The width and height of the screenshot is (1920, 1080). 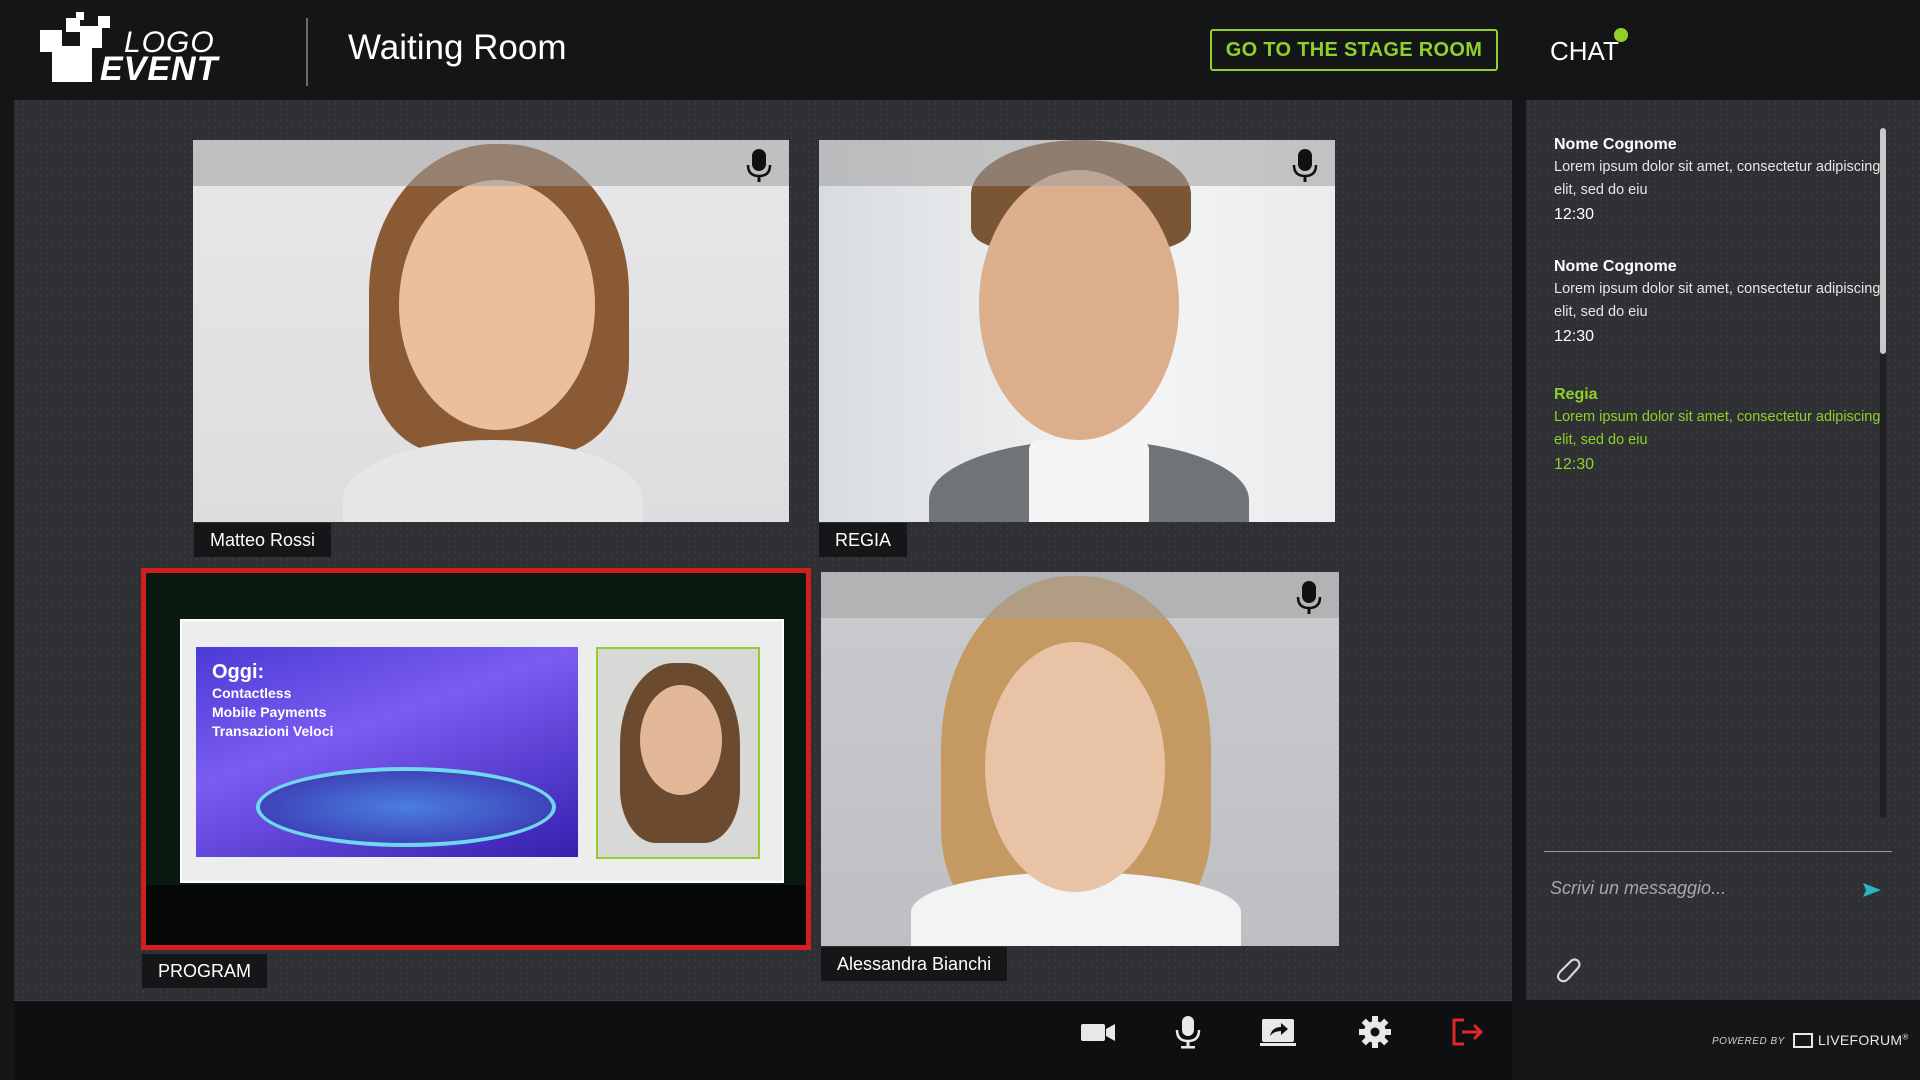 What do you see at coordinates (238, 672) in the screenshot?
I see `program-heading: Oggi:` at bounding box center [238, 672].